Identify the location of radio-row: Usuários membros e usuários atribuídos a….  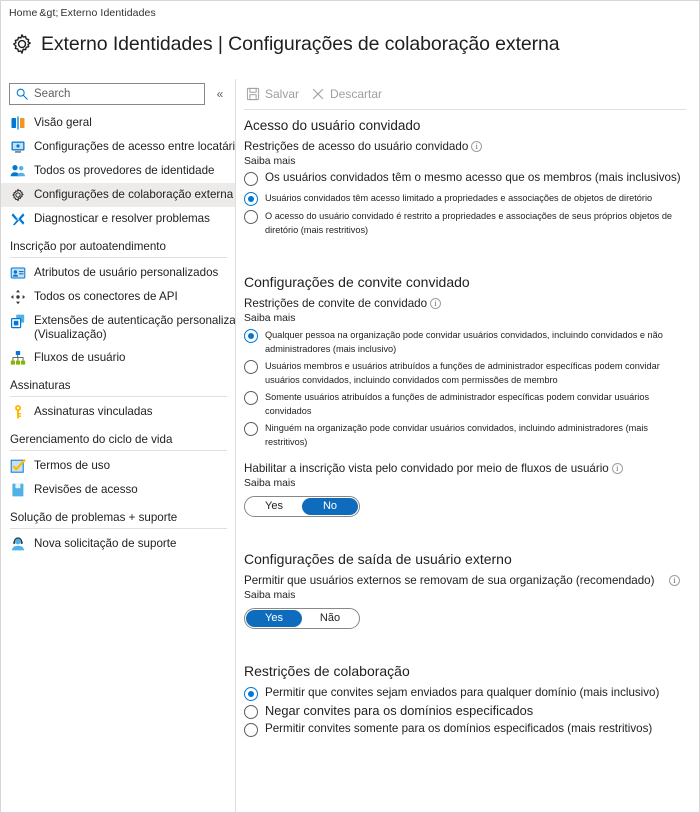
(465, 373).